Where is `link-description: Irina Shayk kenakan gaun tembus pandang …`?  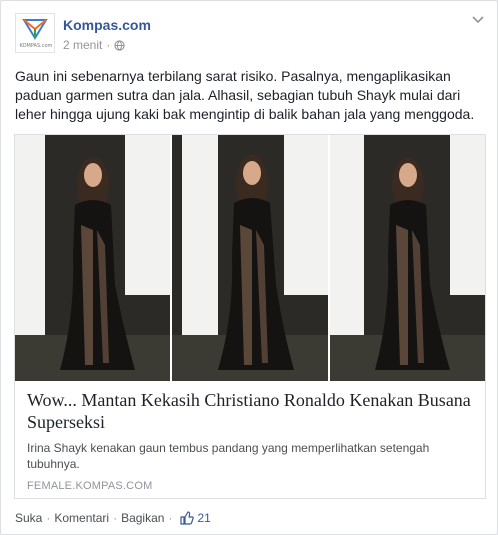 link-description: Irina Shayk kenakan gaun tembus pandang … is located at coordinates (228, 456).